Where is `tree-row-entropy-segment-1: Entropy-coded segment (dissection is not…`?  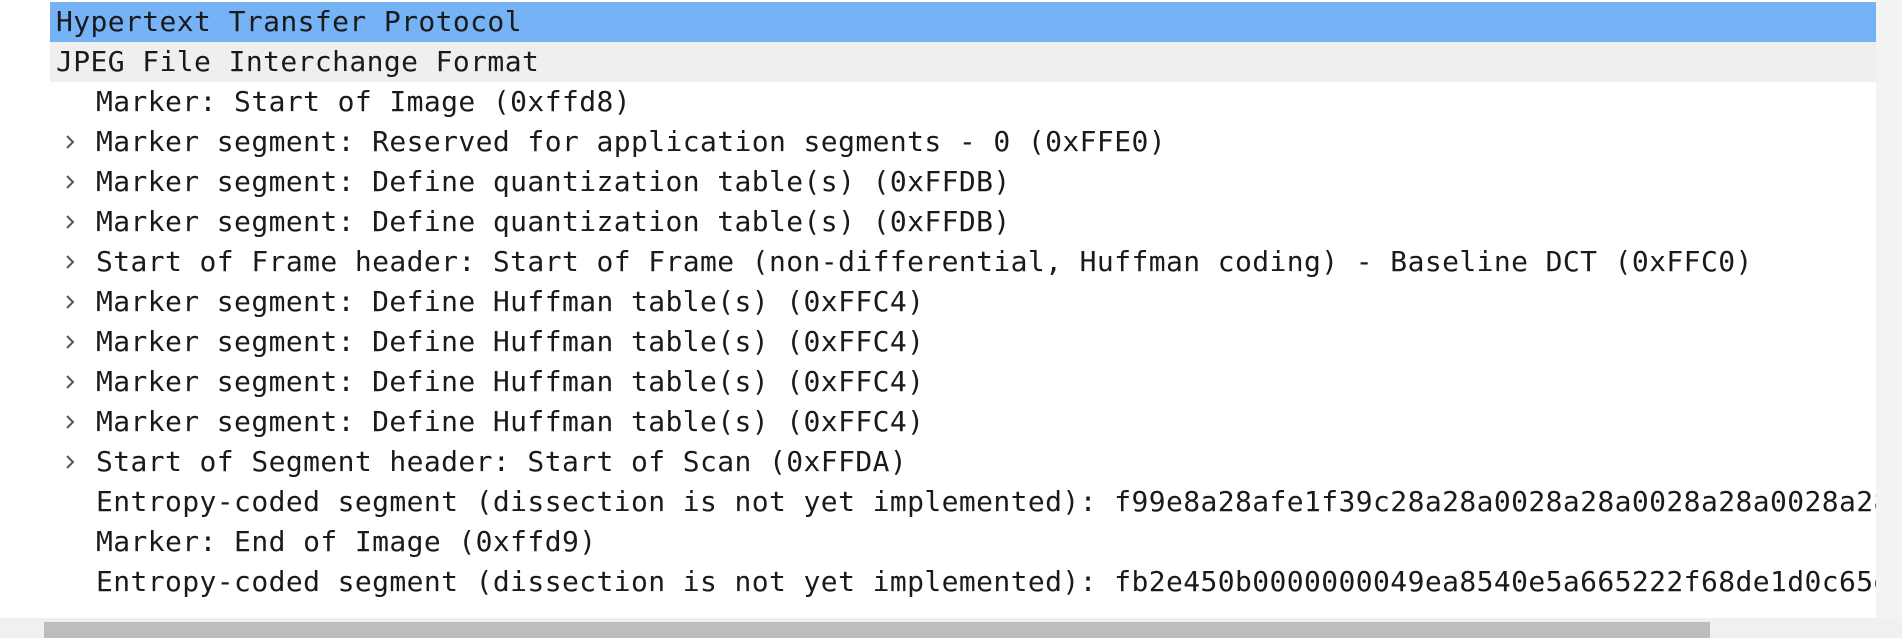 tree-row-entropy-segment-1: Entropy-coded segment (dissection is not… is located at coordinates (963, 502).